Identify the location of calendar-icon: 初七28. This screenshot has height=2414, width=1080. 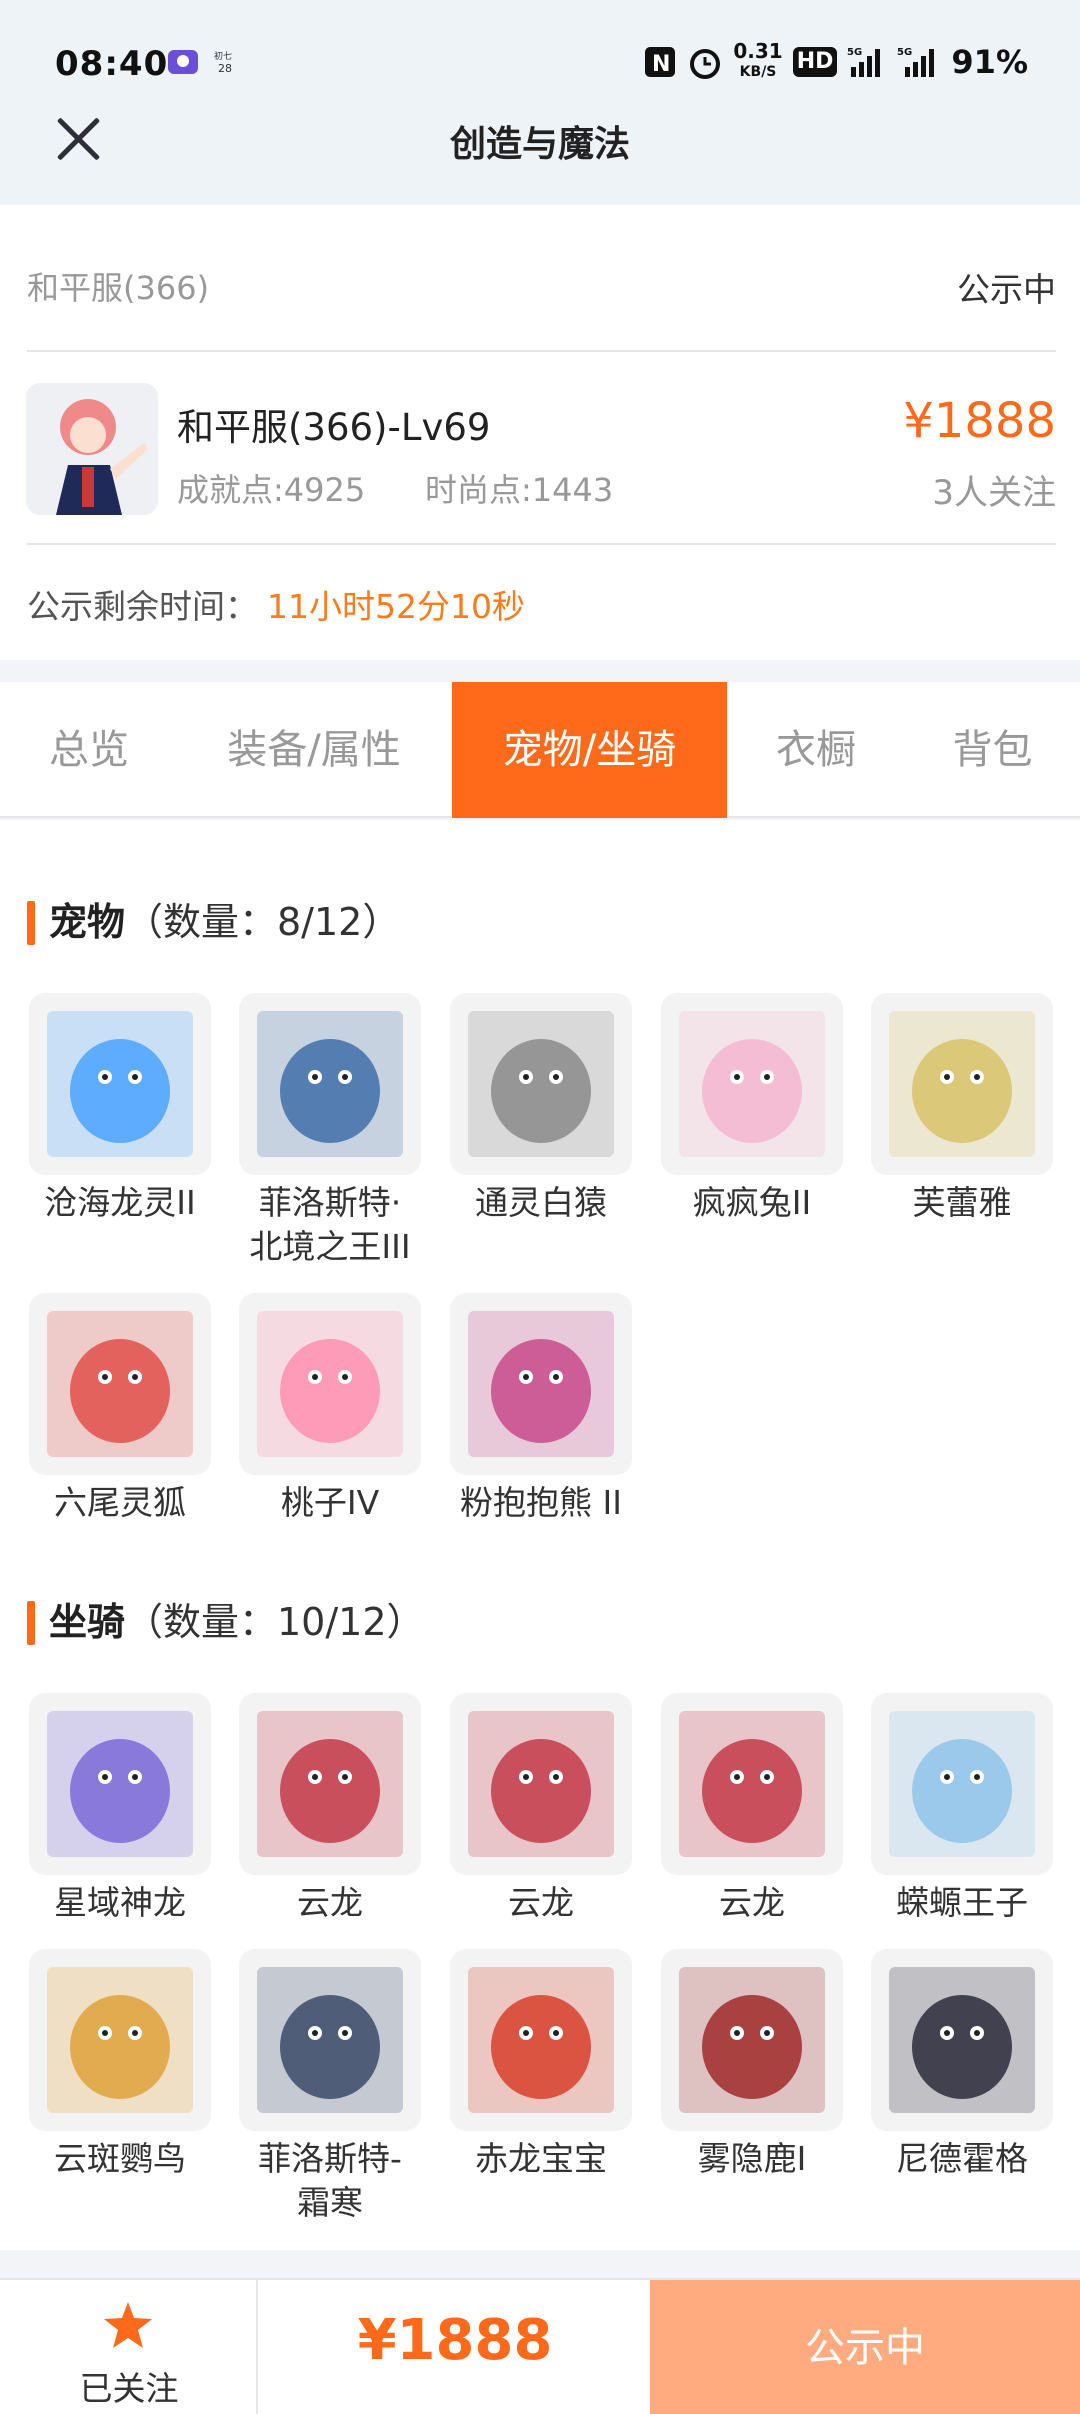
(223, 62).